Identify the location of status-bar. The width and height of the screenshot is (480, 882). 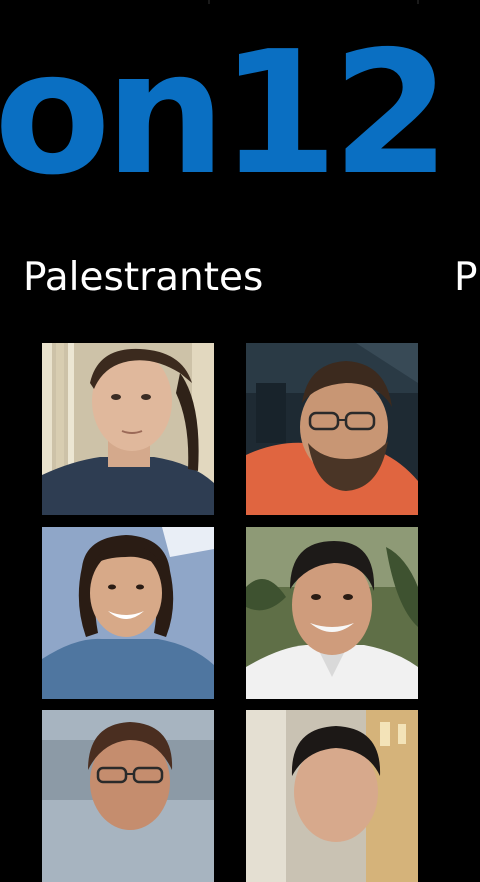
(240, 16).